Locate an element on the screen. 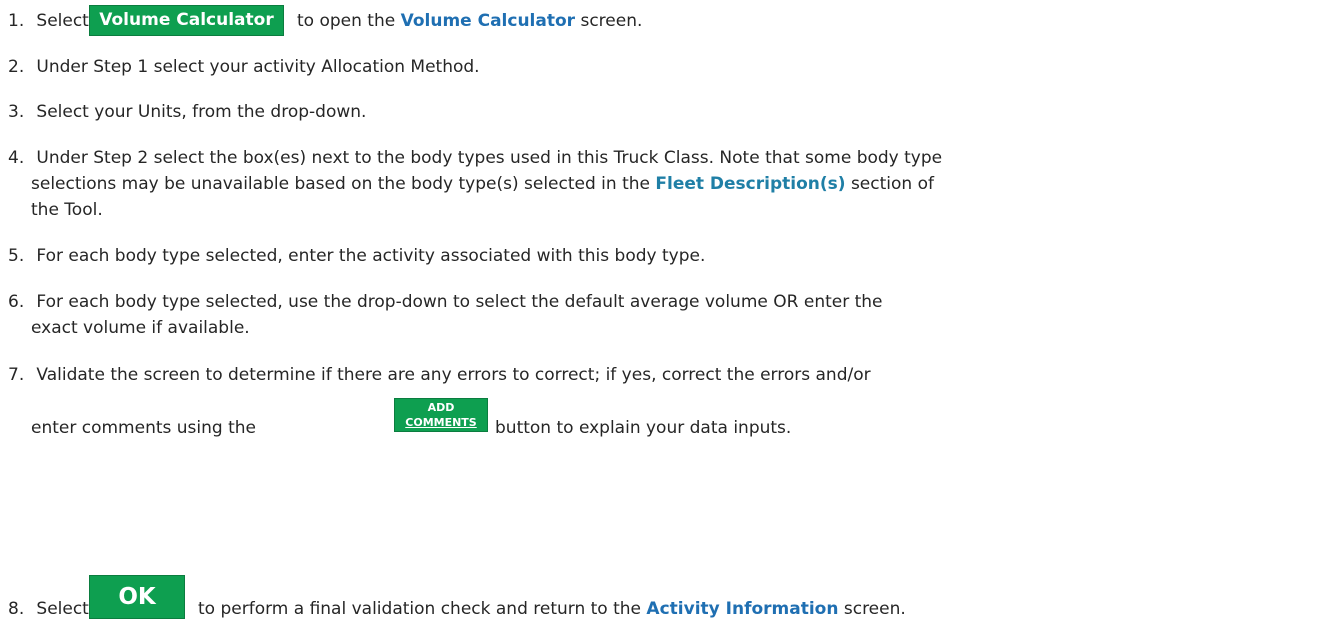  step-number: 1. is located at coordinates (16, 21).